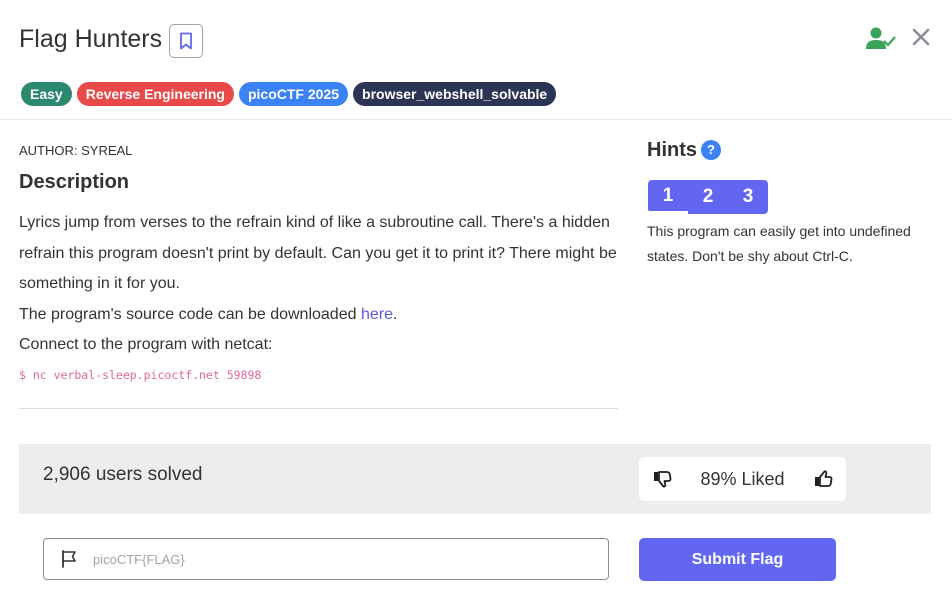 The width and height of the screenshot is (952, 616). What do you see at coordinates (155, 94) in the screenshot?
I see `tag-category: Reverse Engineering` at bounding box center [155, 94].